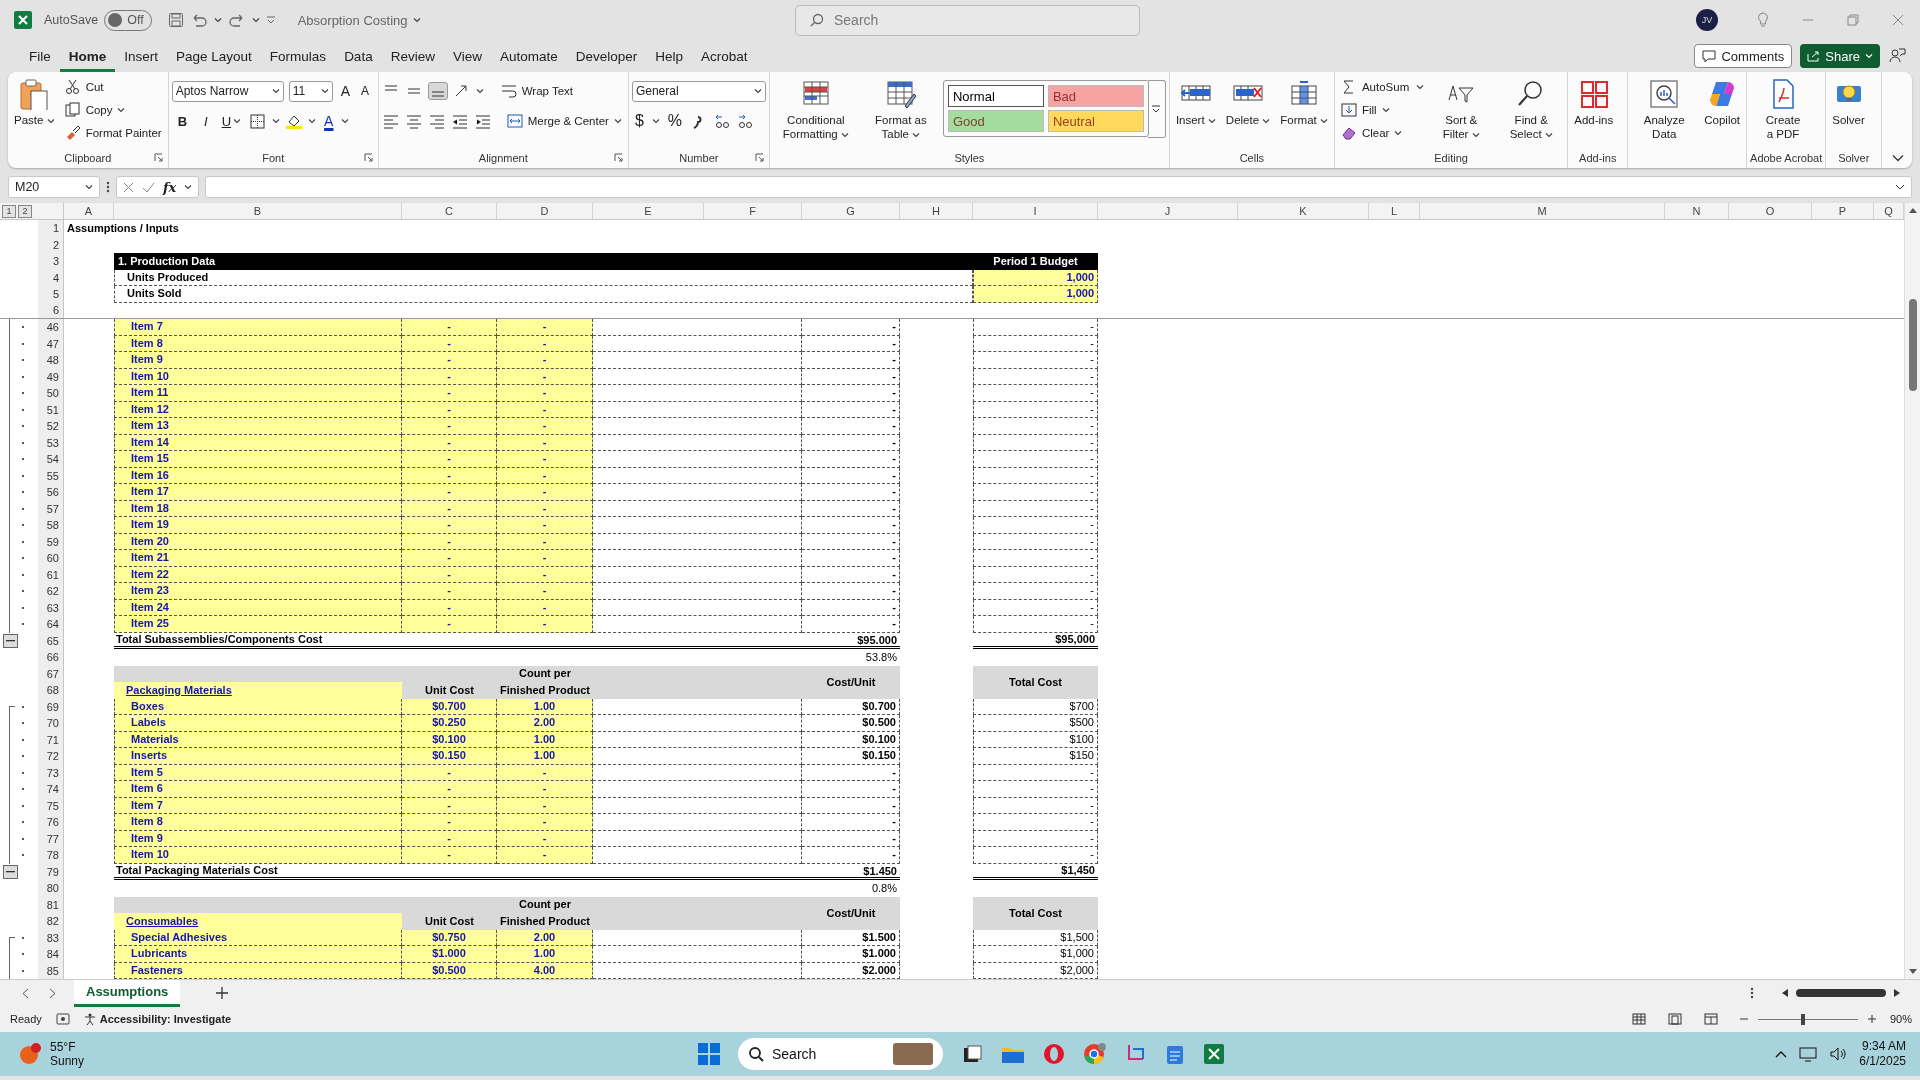 The height and width of the screenshot is (1080, 1920). Describe the element at coordinates (1770, 211) in the screenshot. I see `column-header: O` at that location.